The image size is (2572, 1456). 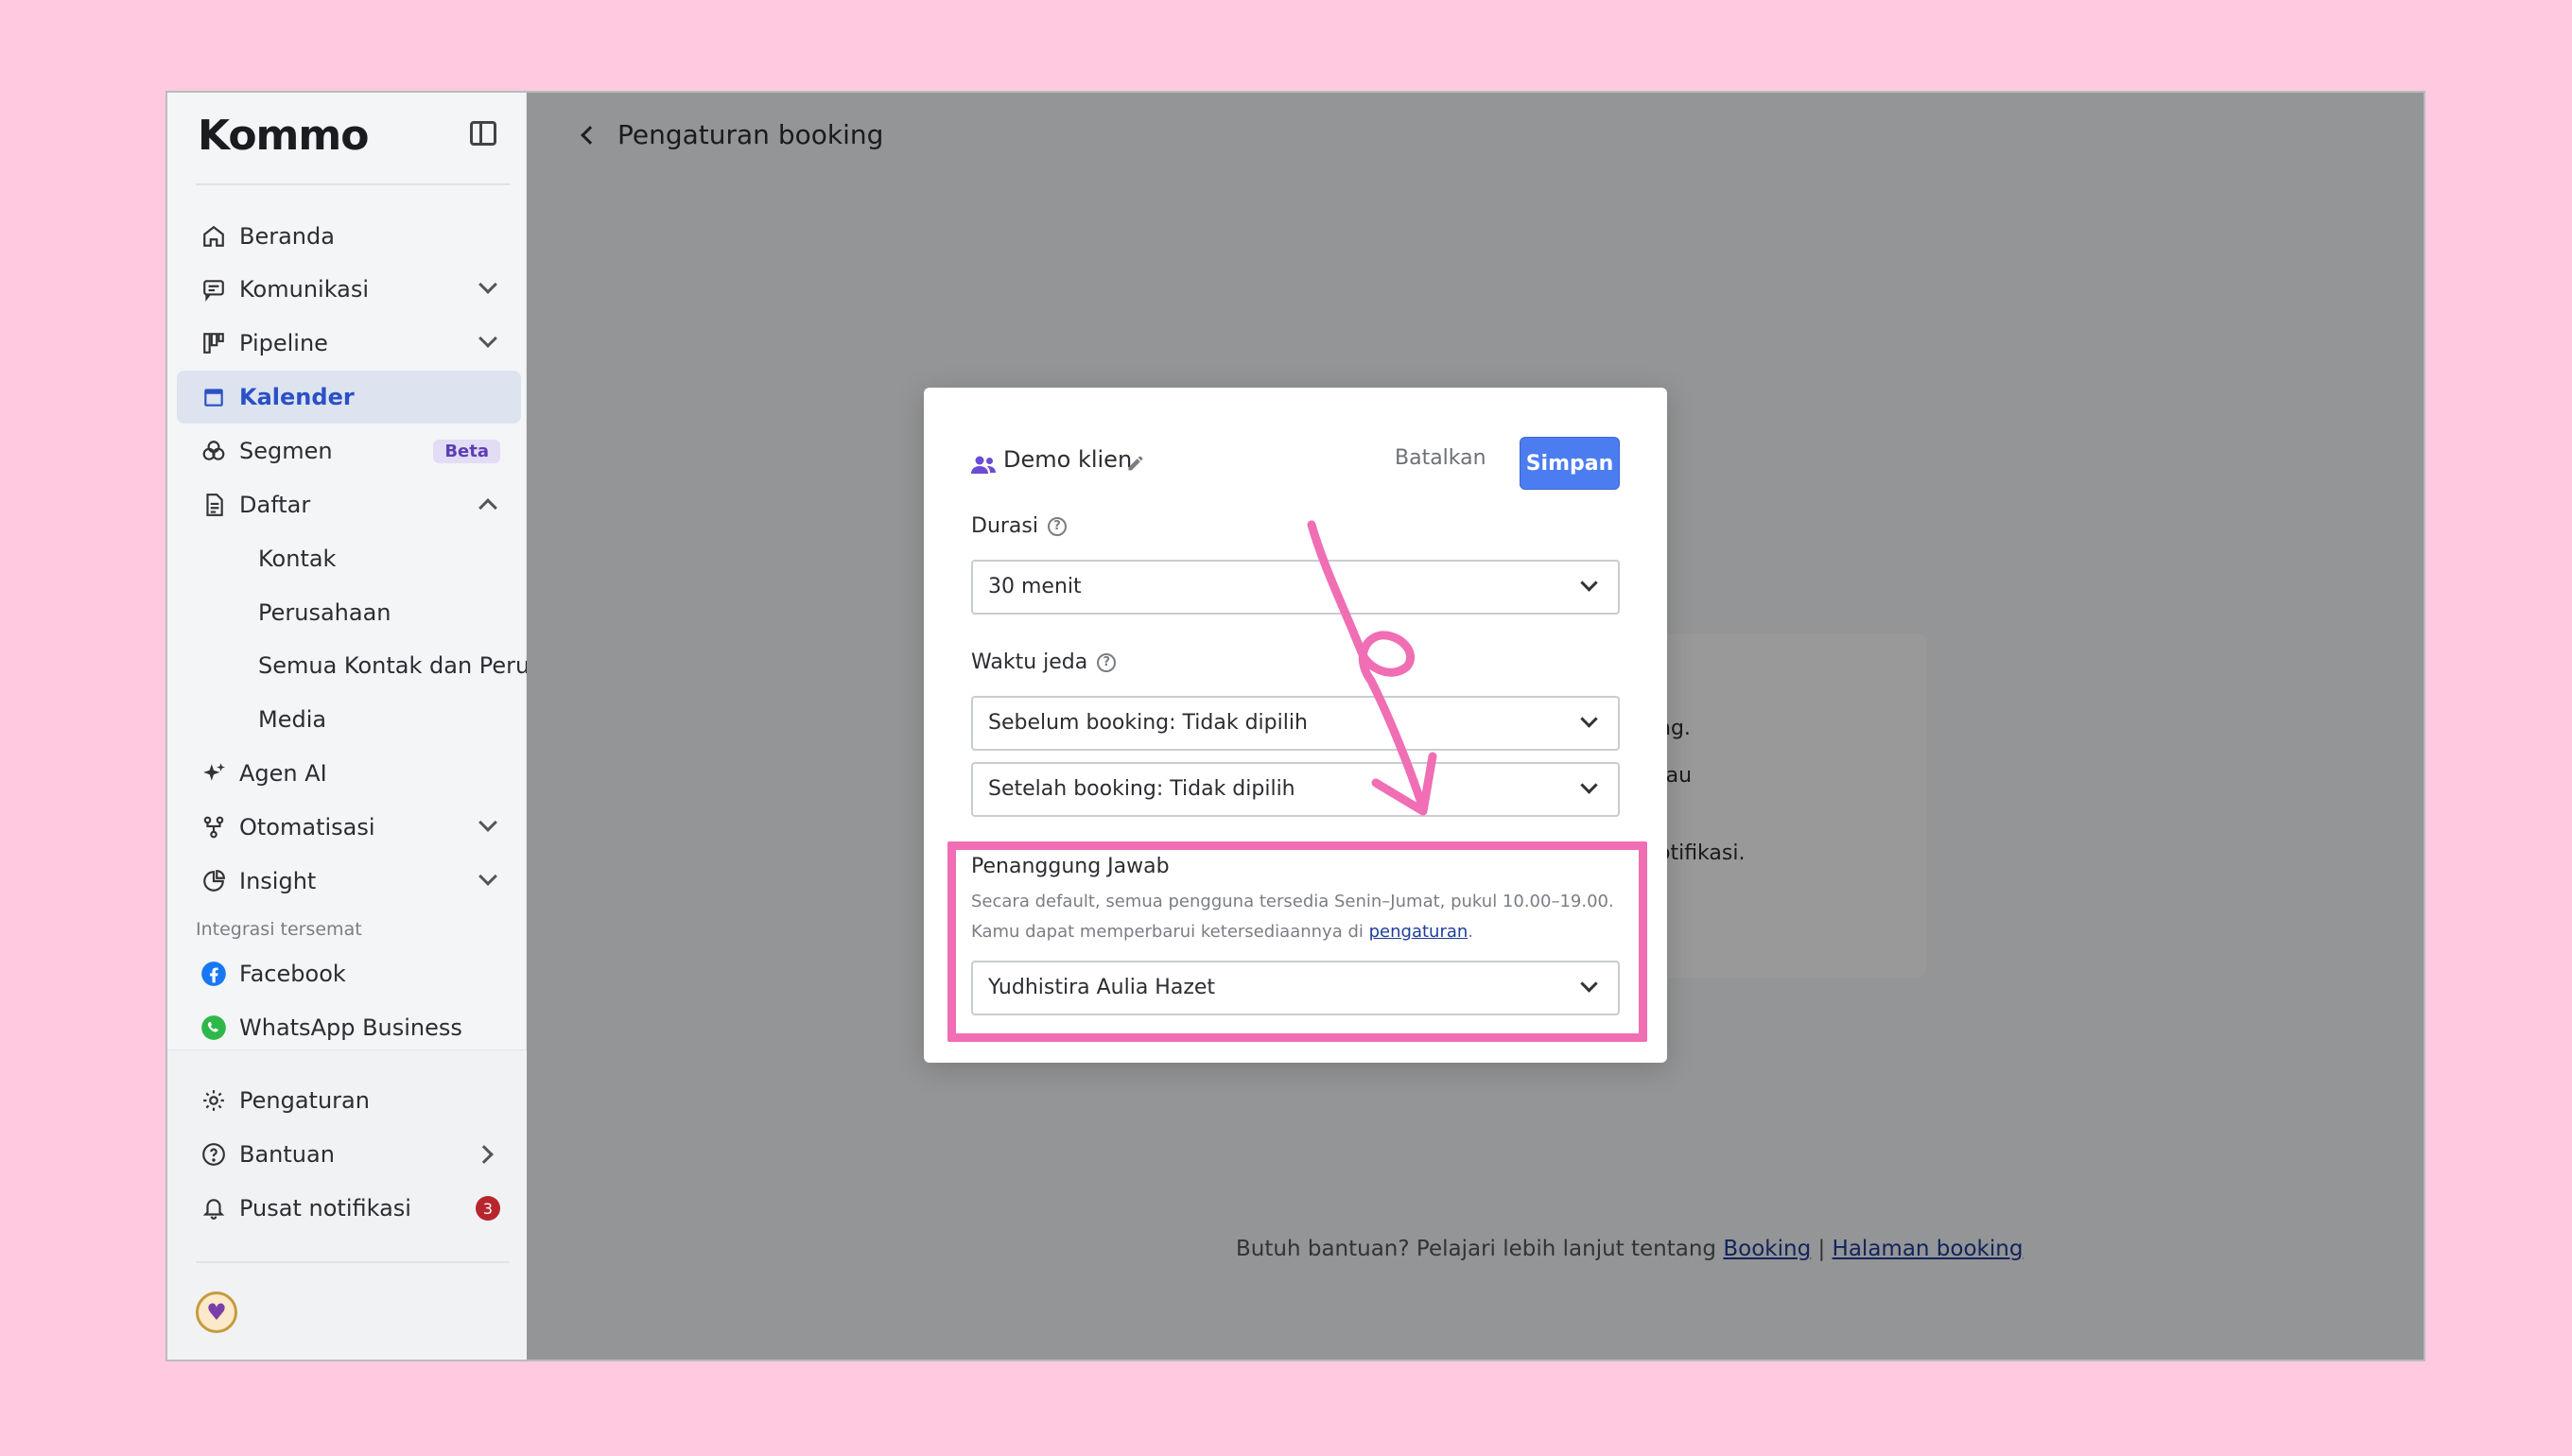 What do you see at coordinates (214, 505) in the screenshot?
I see `list-icon` at bounding box center [214, 505].